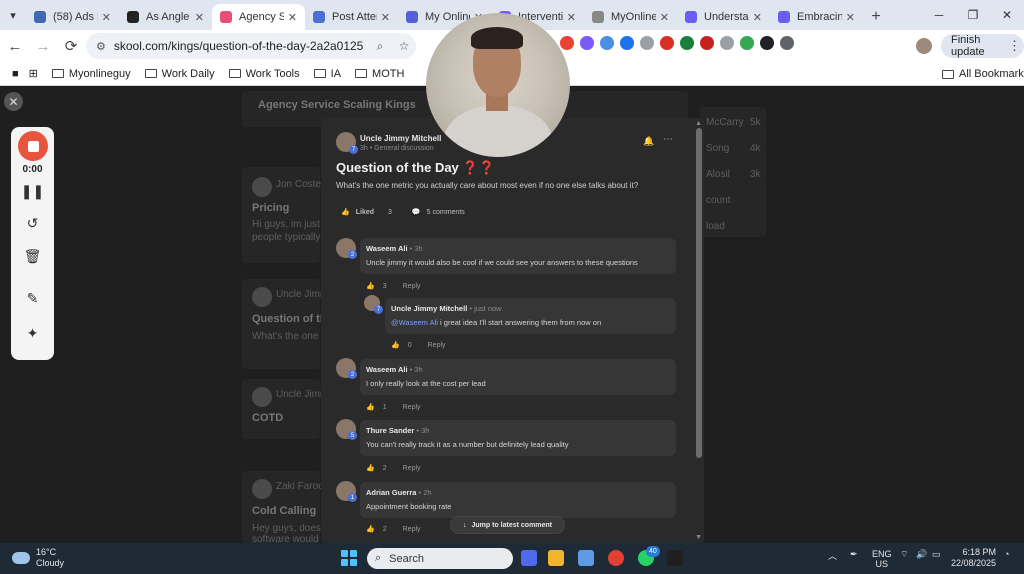  Describe the element at coordinates (400, 138) in the screenshot. I see `post-author: Uncle Jimmy Mitchell` at that location.